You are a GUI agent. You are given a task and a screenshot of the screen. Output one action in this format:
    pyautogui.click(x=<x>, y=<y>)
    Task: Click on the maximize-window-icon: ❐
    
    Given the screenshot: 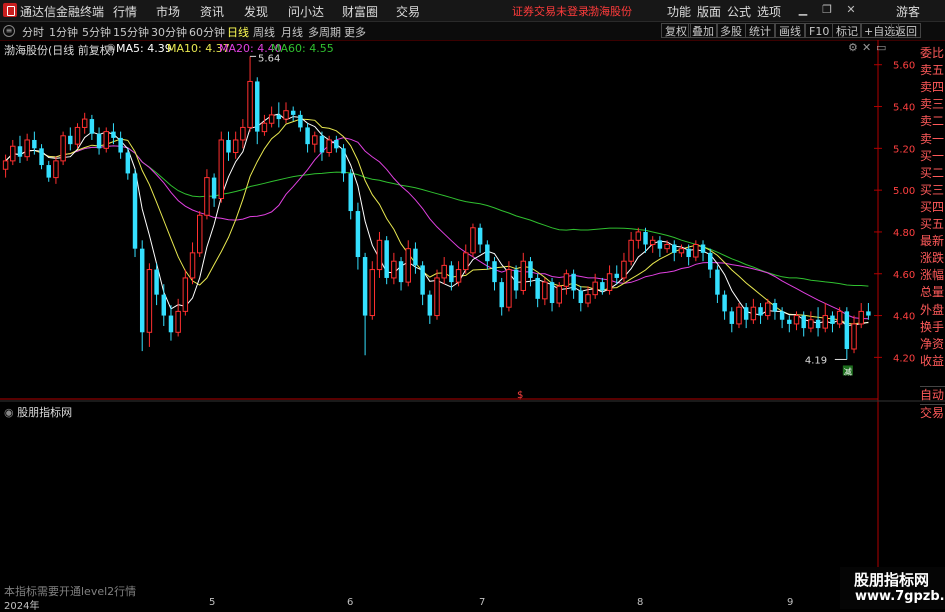 What is the action you would take?
    pyautogui.click(x=827, y=10)
    